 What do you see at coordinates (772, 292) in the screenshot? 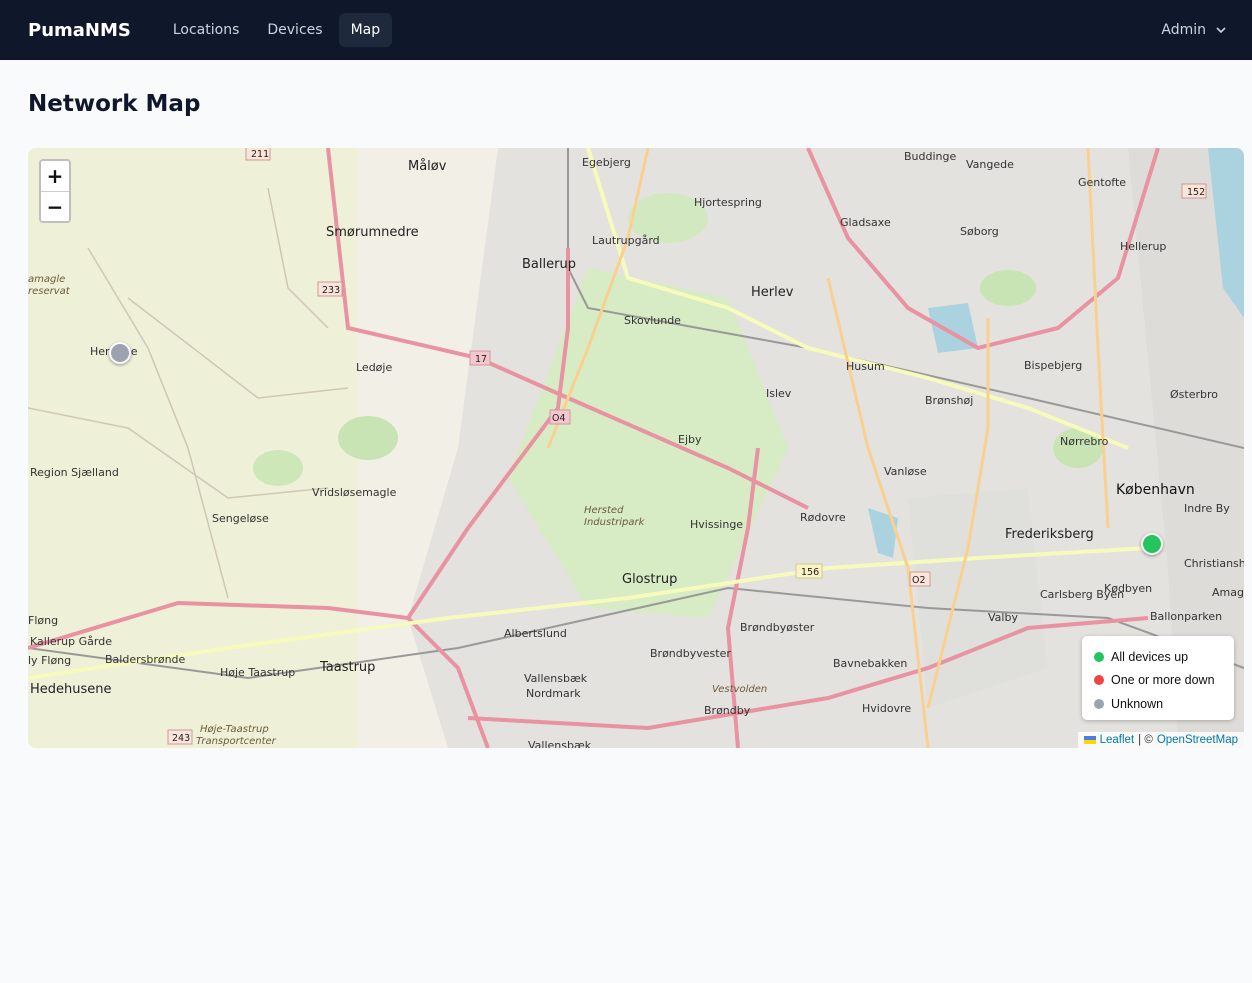
I see `svg-text: Herlev` at bounding box center [772, 292].